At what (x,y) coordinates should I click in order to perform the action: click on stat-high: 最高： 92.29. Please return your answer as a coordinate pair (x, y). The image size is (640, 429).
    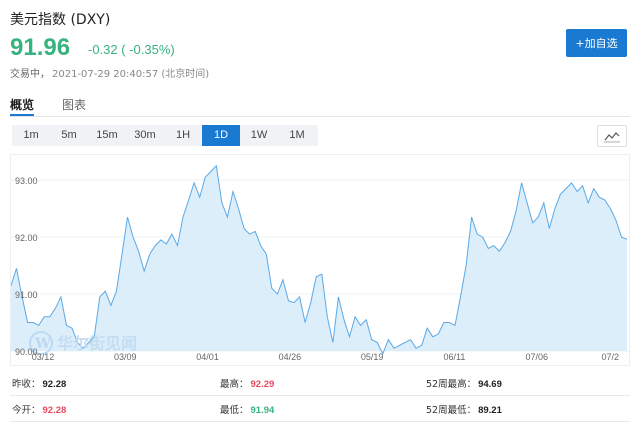
    Looking at the image, I should click on (247, 383).